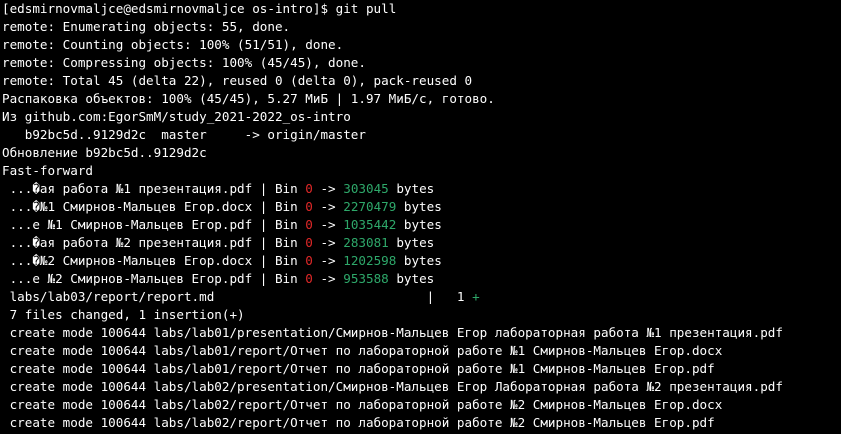 The height and width of the screenshot is (434, 841). Describe the element at coordinates (154, 242) in the screenshot. I see `diffstat-file: ...�ая работа №2 презентация.pdf | Bin` at that location.